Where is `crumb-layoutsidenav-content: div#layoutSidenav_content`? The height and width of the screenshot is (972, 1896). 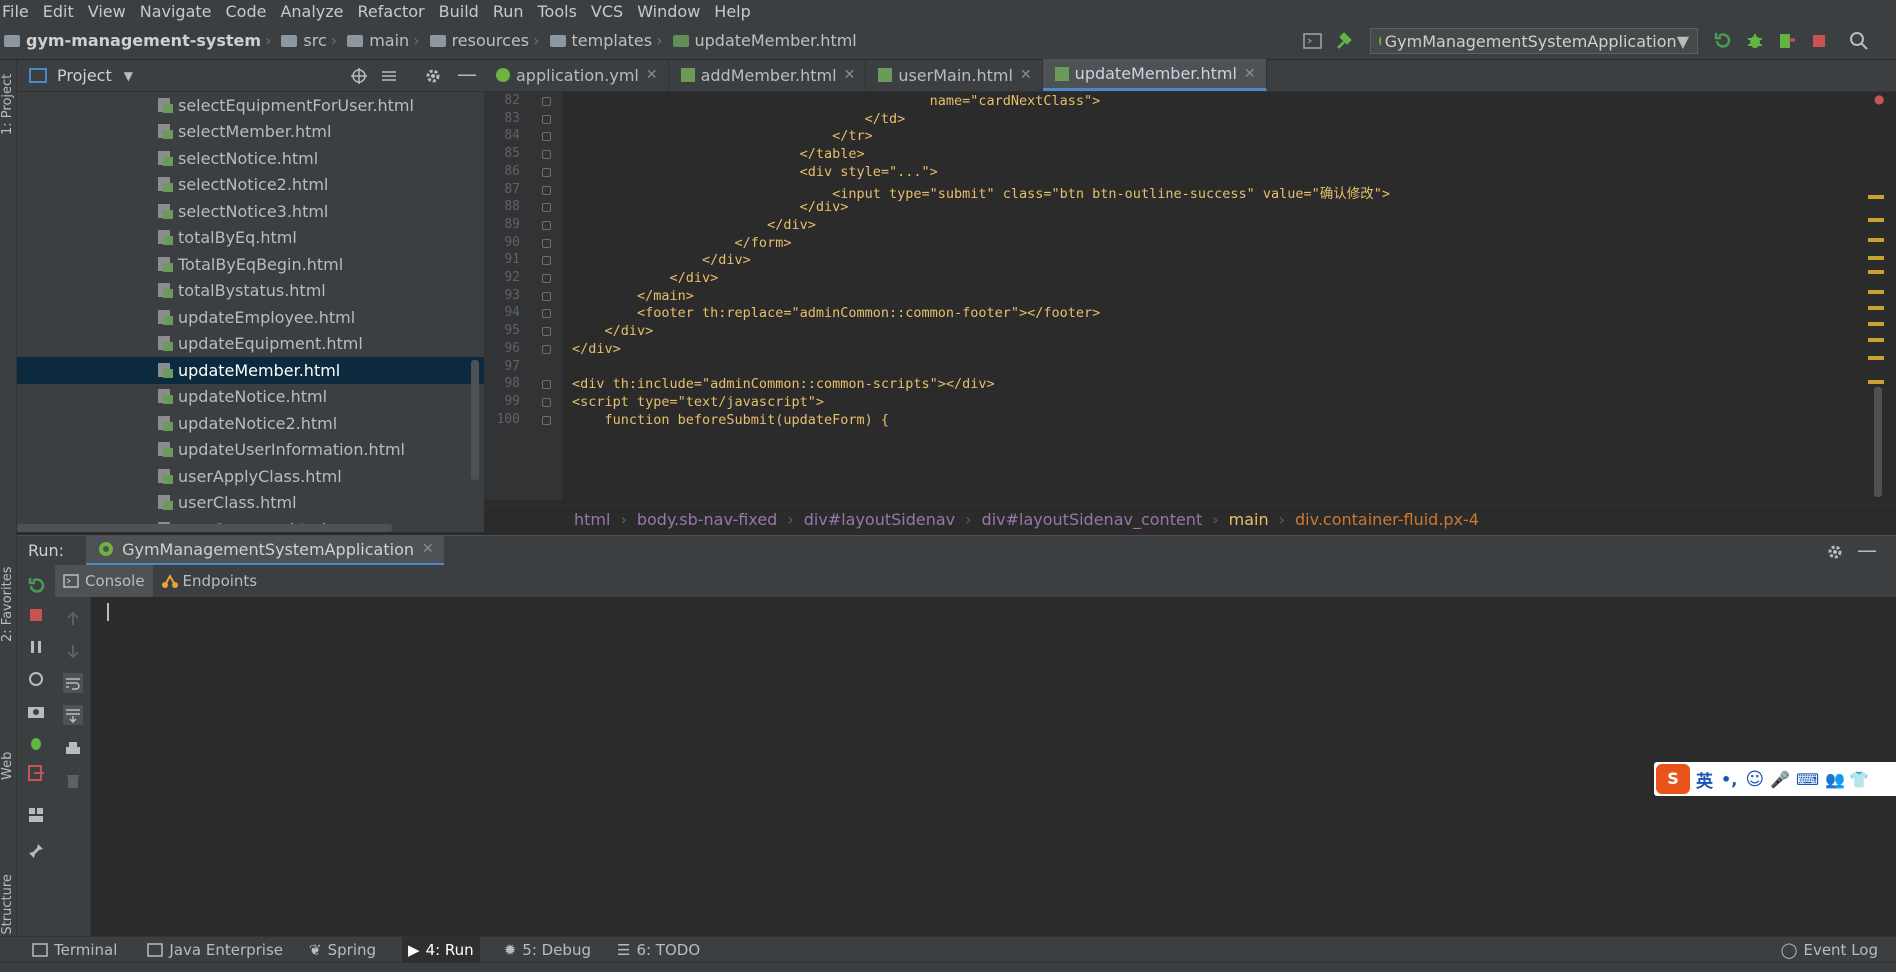
crumb-layoutsidenav-content: div#layoutSidenav_content is located at coordinates (1092, 519).